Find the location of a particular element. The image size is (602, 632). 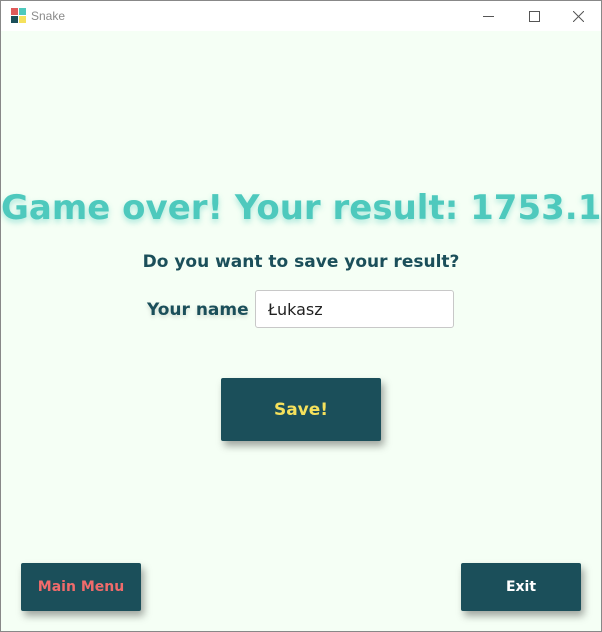

close-icon is located at coordinates (578, 16).